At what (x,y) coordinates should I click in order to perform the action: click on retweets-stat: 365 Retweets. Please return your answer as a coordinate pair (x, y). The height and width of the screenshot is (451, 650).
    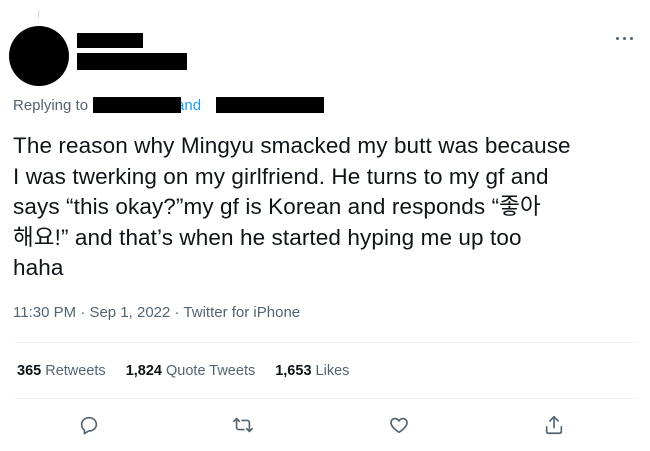
    Looking at the image, I should click on (61, 371).